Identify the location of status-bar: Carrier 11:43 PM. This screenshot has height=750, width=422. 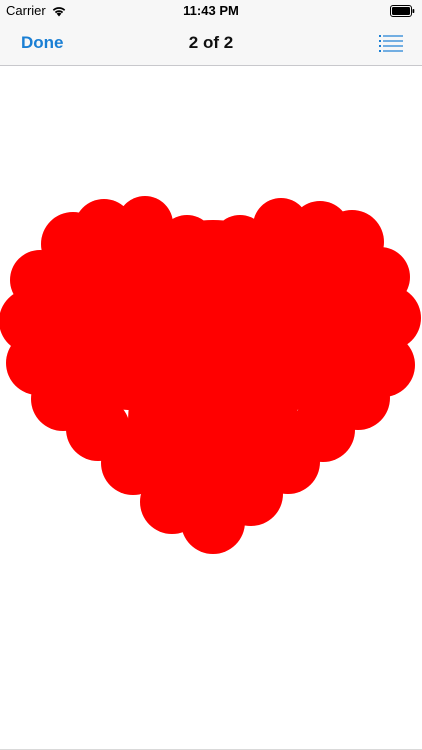
(211, 11).